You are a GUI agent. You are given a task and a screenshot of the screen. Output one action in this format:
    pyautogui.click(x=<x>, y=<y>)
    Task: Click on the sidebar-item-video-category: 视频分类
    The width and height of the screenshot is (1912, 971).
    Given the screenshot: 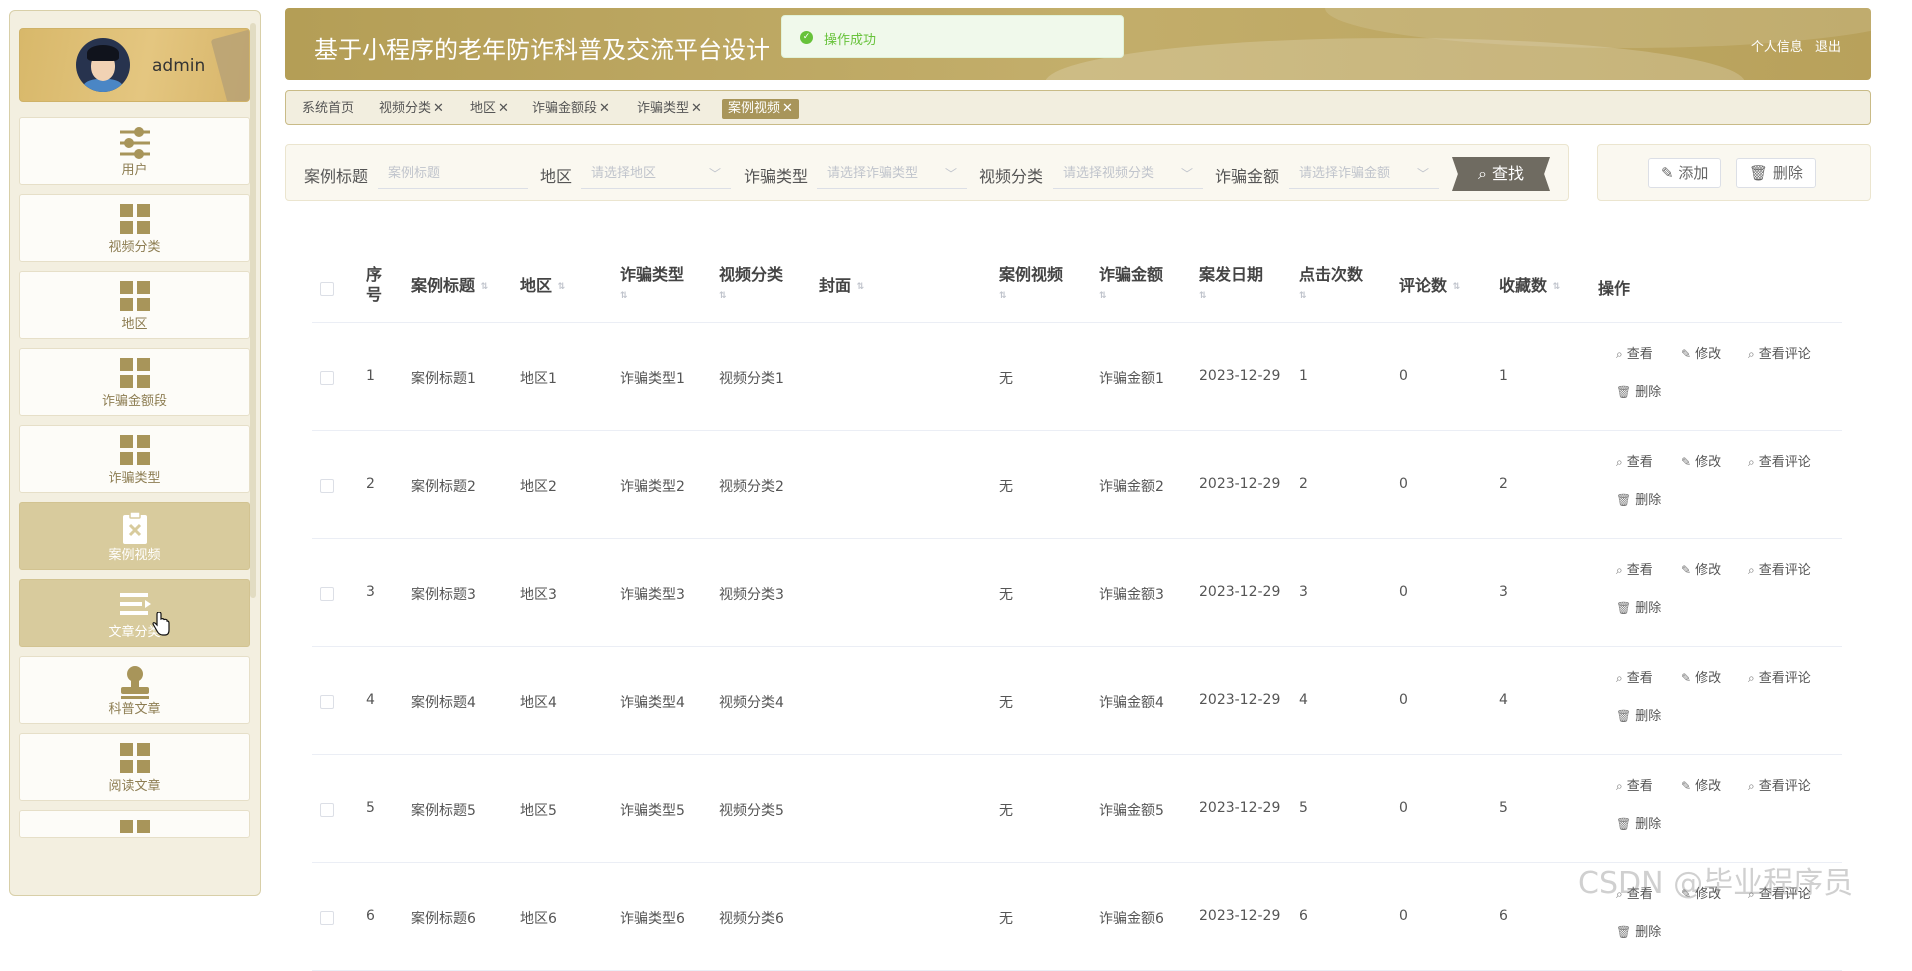 What is the action you would take?
    pyautogui.click(x=134, y=228)
    